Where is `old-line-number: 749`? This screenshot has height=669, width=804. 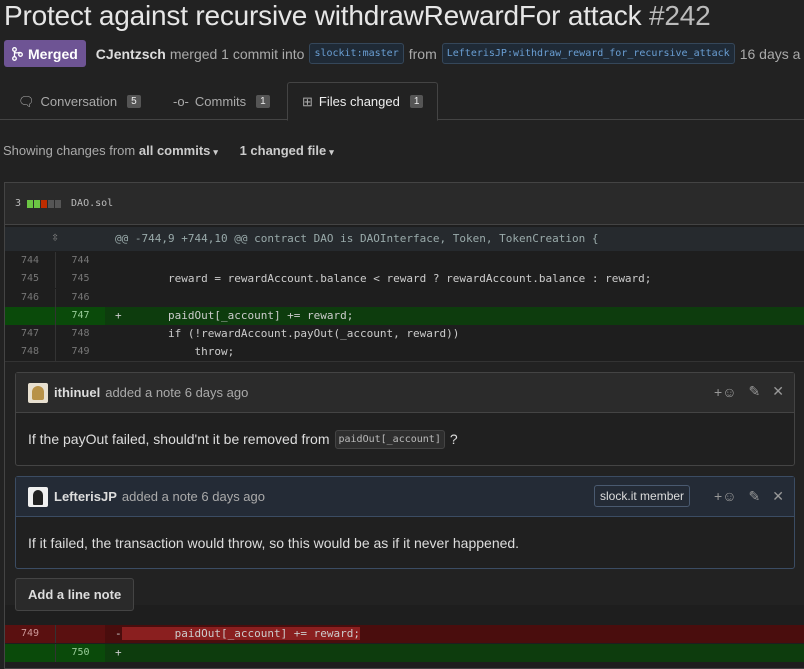
old-line-number: 749 is located at coordinates (30, 634).